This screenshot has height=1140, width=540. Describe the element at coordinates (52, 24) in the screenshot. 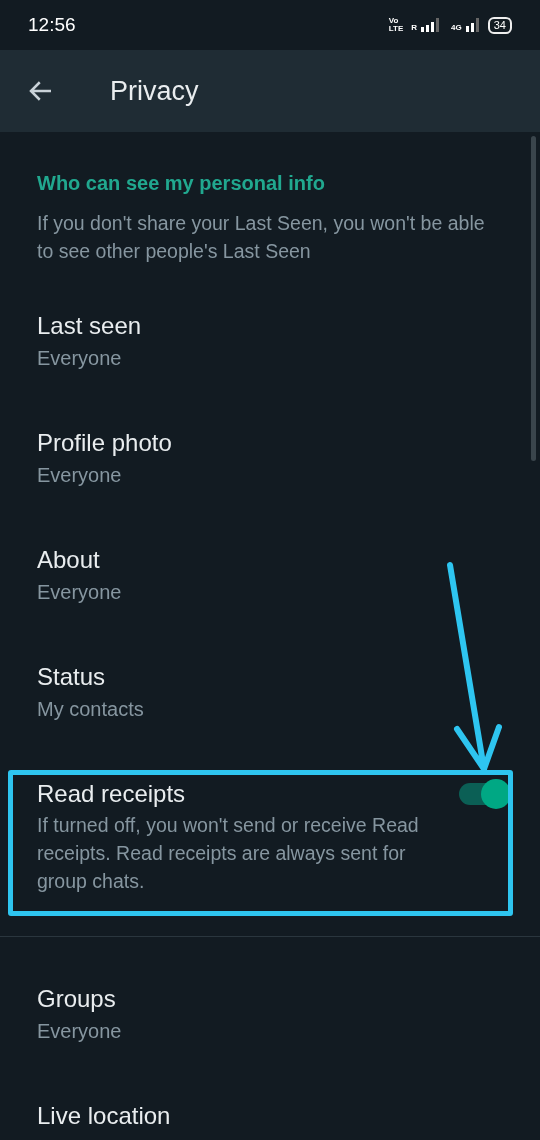

I see `clock-time: 12:56` at that location.